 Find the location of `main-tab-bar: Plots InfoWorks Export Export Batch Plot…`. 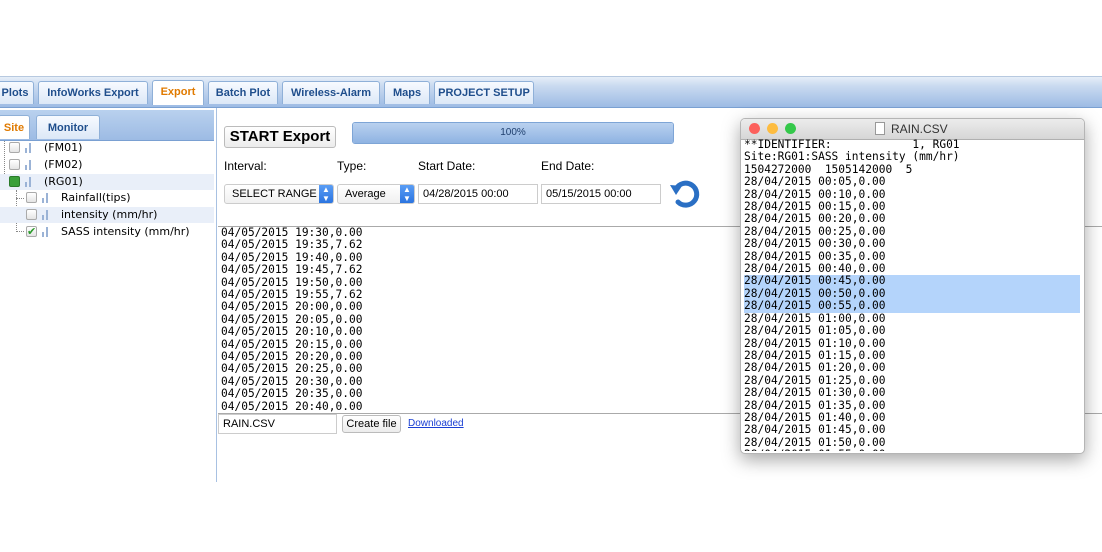

main-tab-bar: Plots InfoWorks Export Export Batch Plot… is located at coordinates (551, 92).